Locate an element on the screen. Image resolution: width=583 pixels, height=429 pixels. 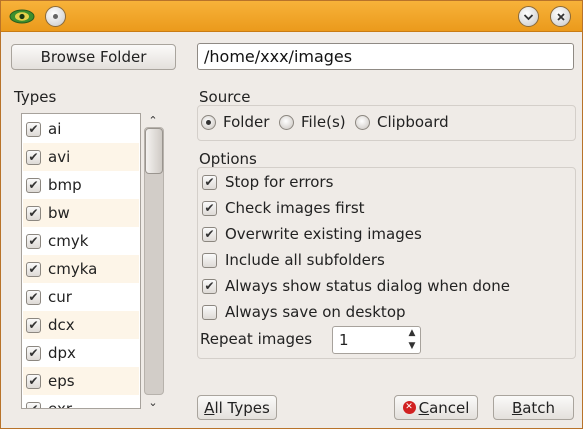
source-option-label: Clipboard is located at coordinates (413, 122).